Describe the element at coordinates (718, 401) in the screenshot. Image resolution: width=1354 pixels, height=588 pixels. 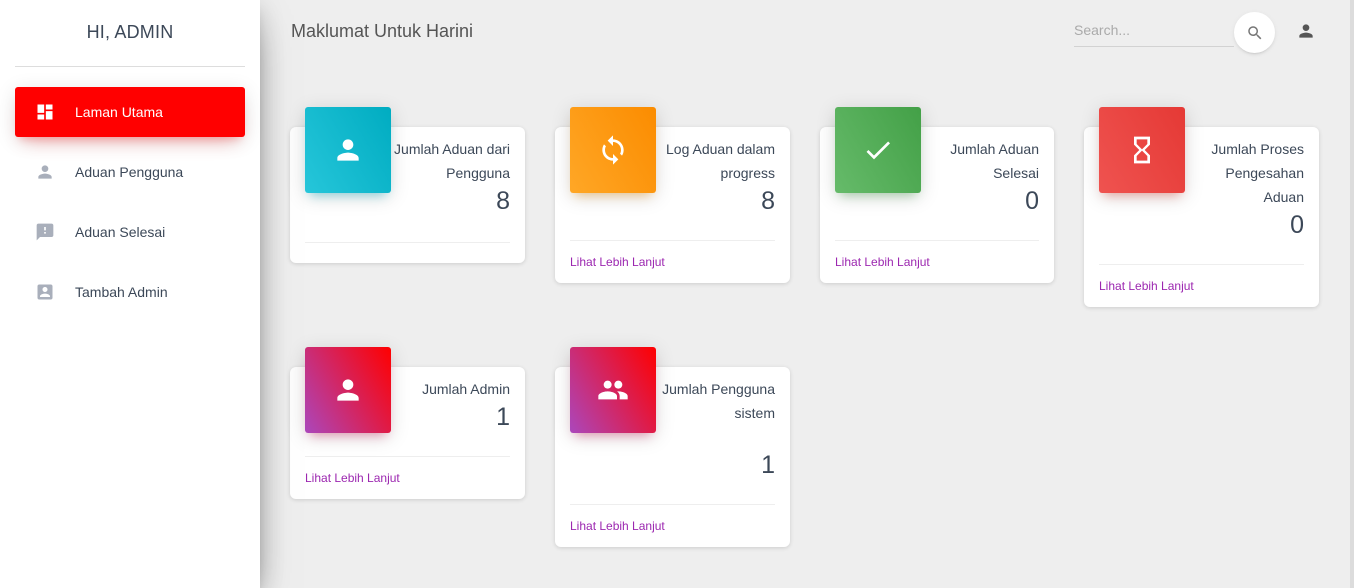
I see `card-category: Jumlah Pengguna sistem` at that location.